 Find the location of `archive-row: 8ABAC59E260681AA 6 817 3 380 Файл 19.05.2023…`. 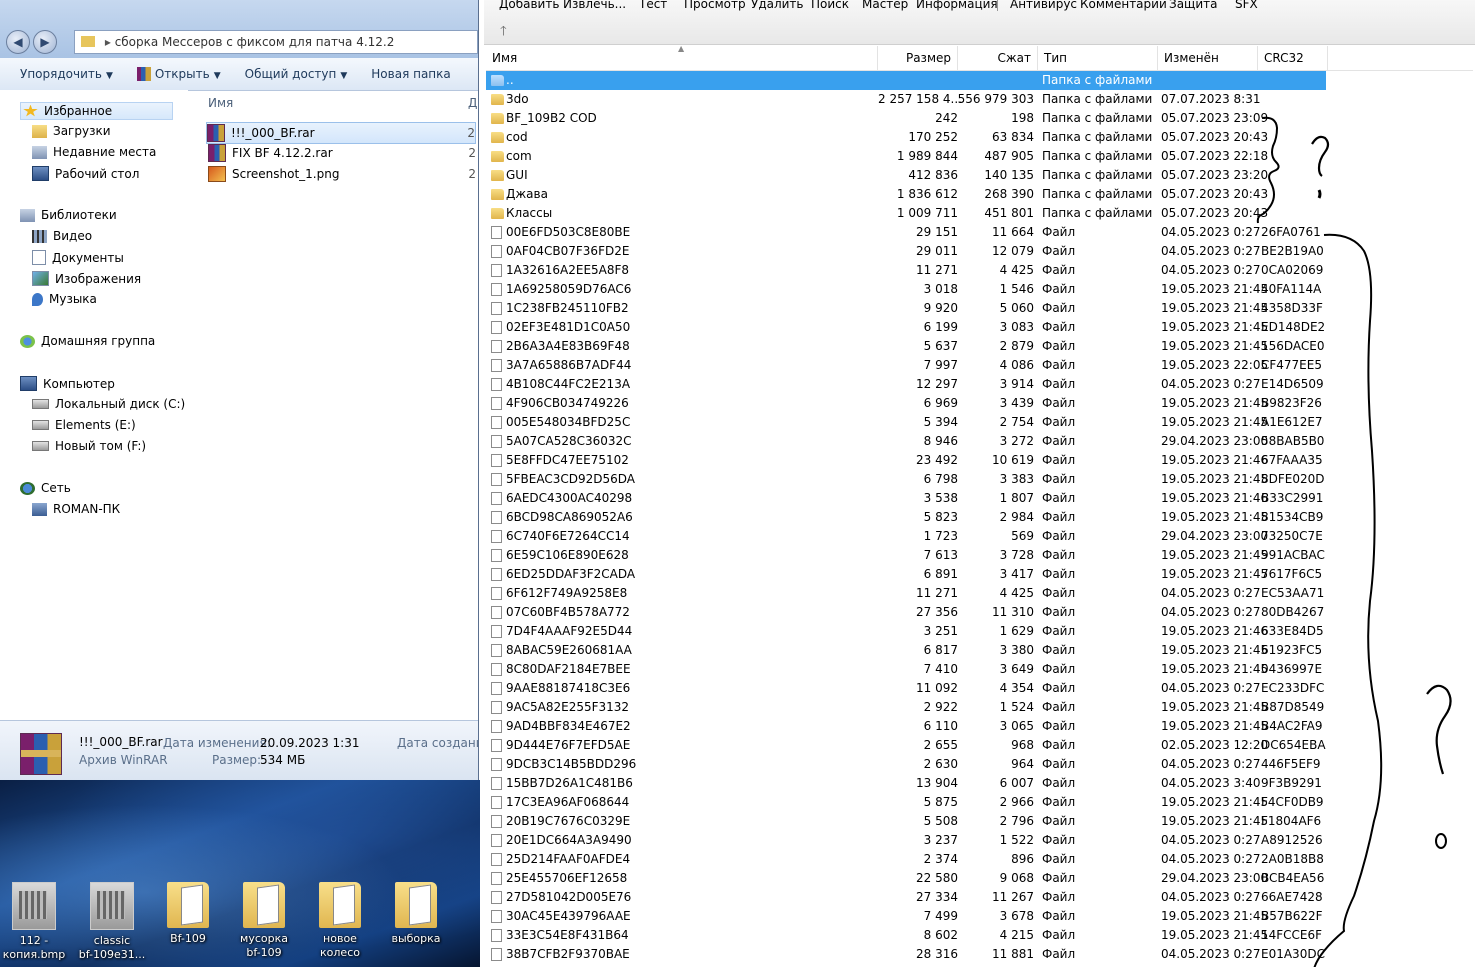

archive-row: 8ABAC59E260681AA 6 817 3 380 Файл 19.05.2023… is located at coordinates (979, 650).